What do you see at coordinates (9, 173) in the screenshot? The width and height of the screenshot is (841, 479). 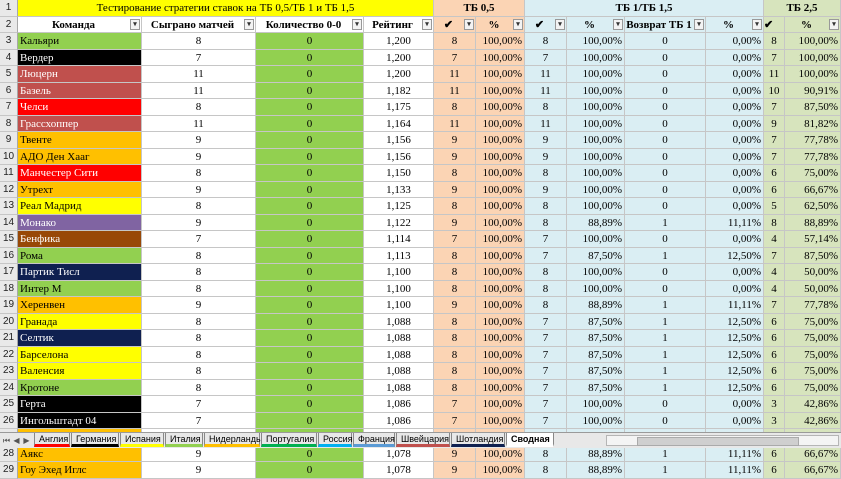 I see `row-number: 11` at bounding box center [9, 173].